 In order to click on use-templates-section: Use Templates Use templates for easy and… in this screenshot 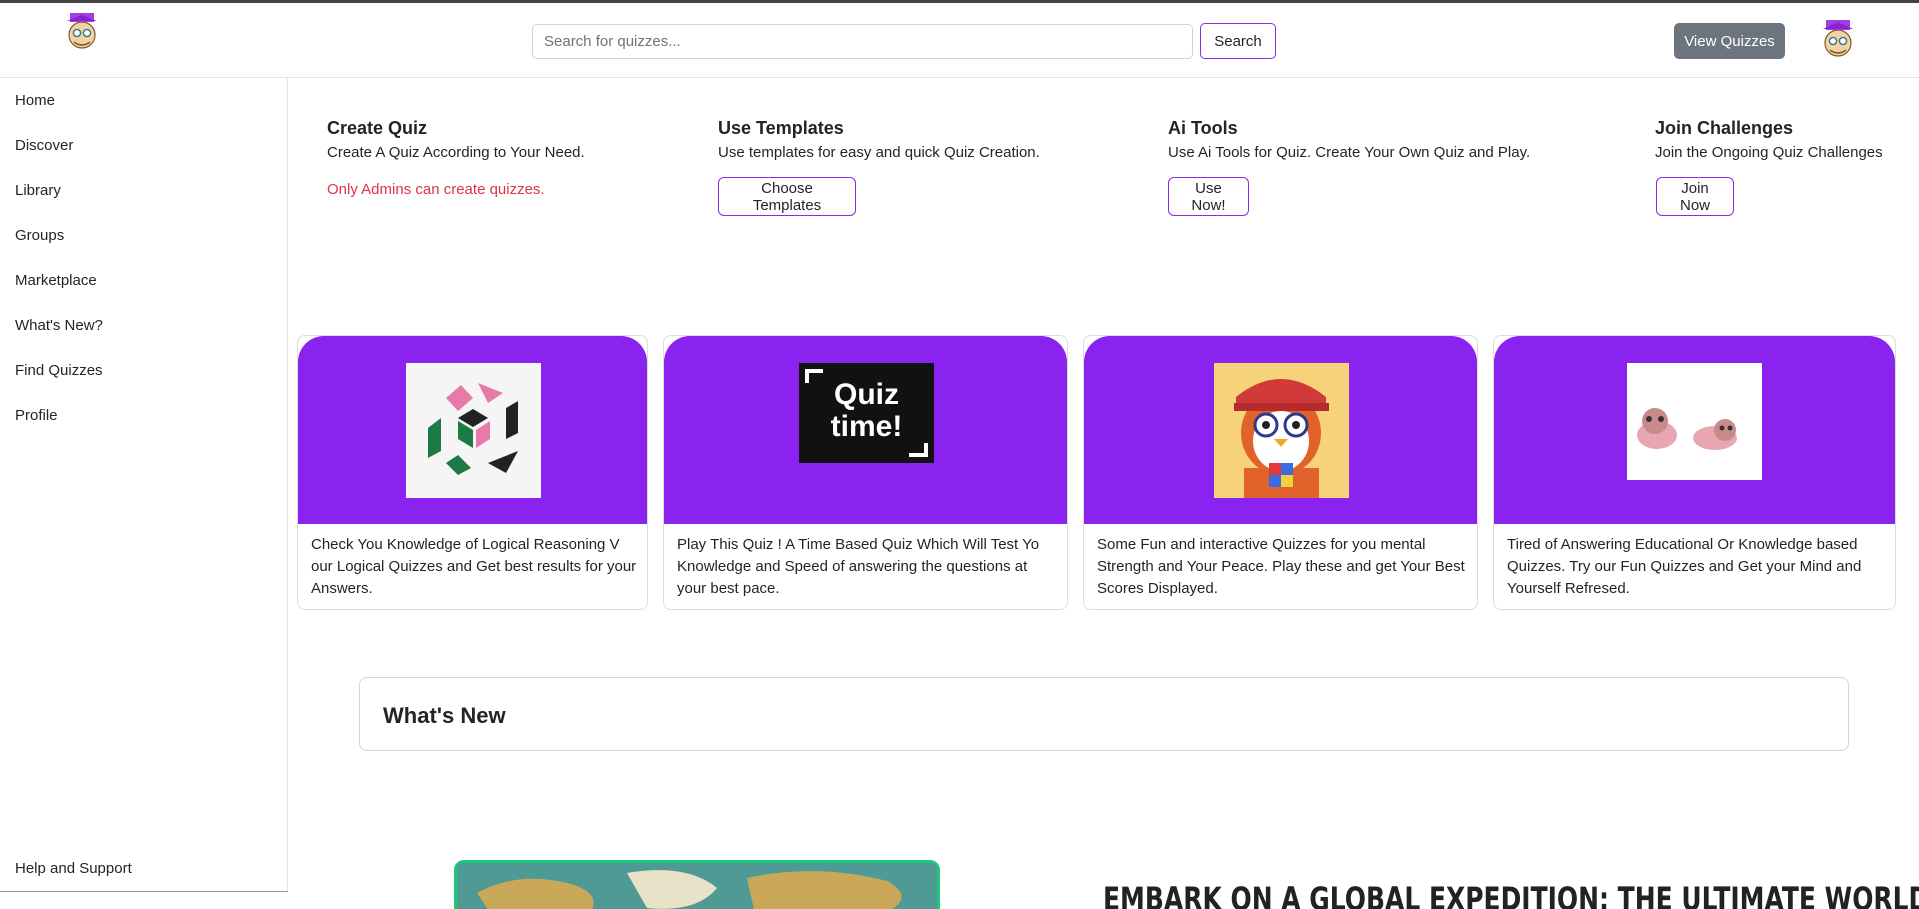, I will do `click(879, 139)`.